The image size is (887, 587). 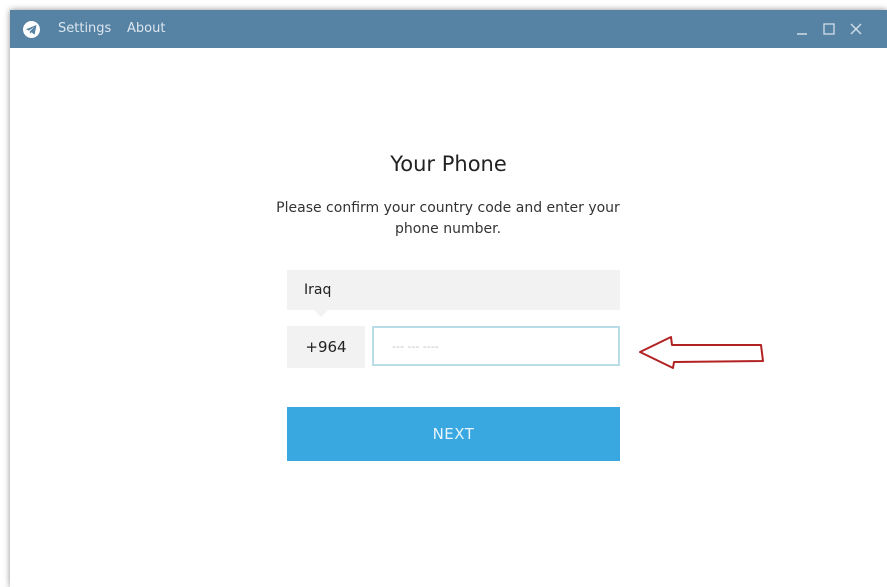 I want to click on maximize-icon, so click(x=829, y=29).